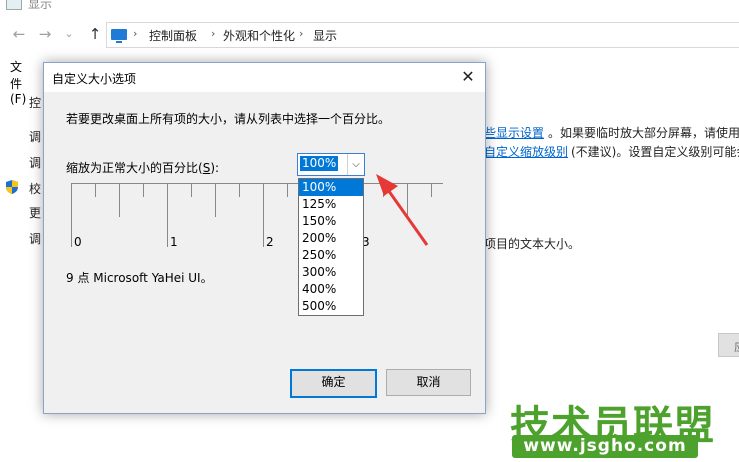  What do you see at coordinates (387, 185) in the screenshot?
I see `arrow-head` at bounding box center [387, 185].